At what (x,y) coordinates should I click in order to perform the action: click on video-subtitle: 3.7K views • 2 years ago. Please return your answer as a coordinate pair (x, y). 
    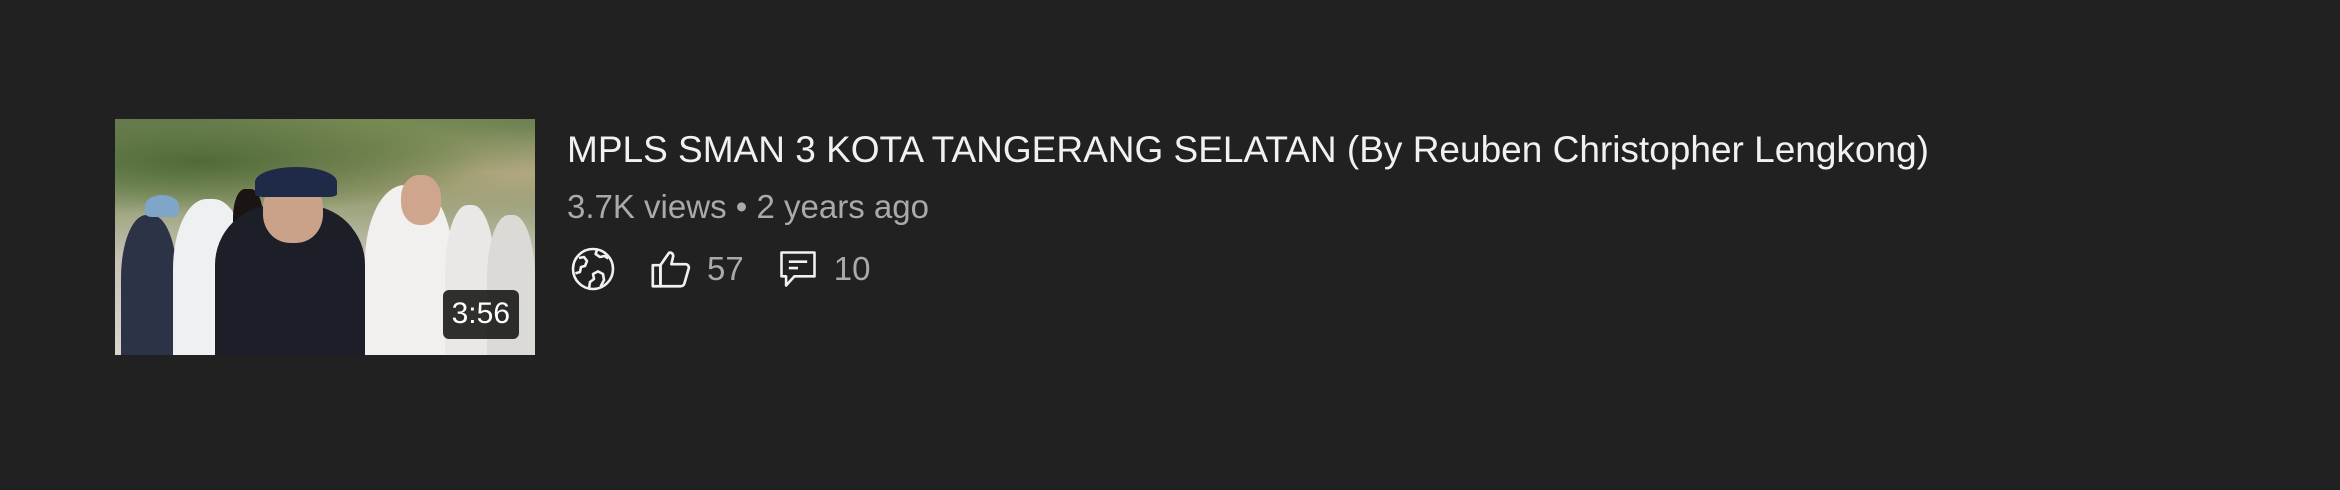
    Looking at the image, I should click on (1248, 207).